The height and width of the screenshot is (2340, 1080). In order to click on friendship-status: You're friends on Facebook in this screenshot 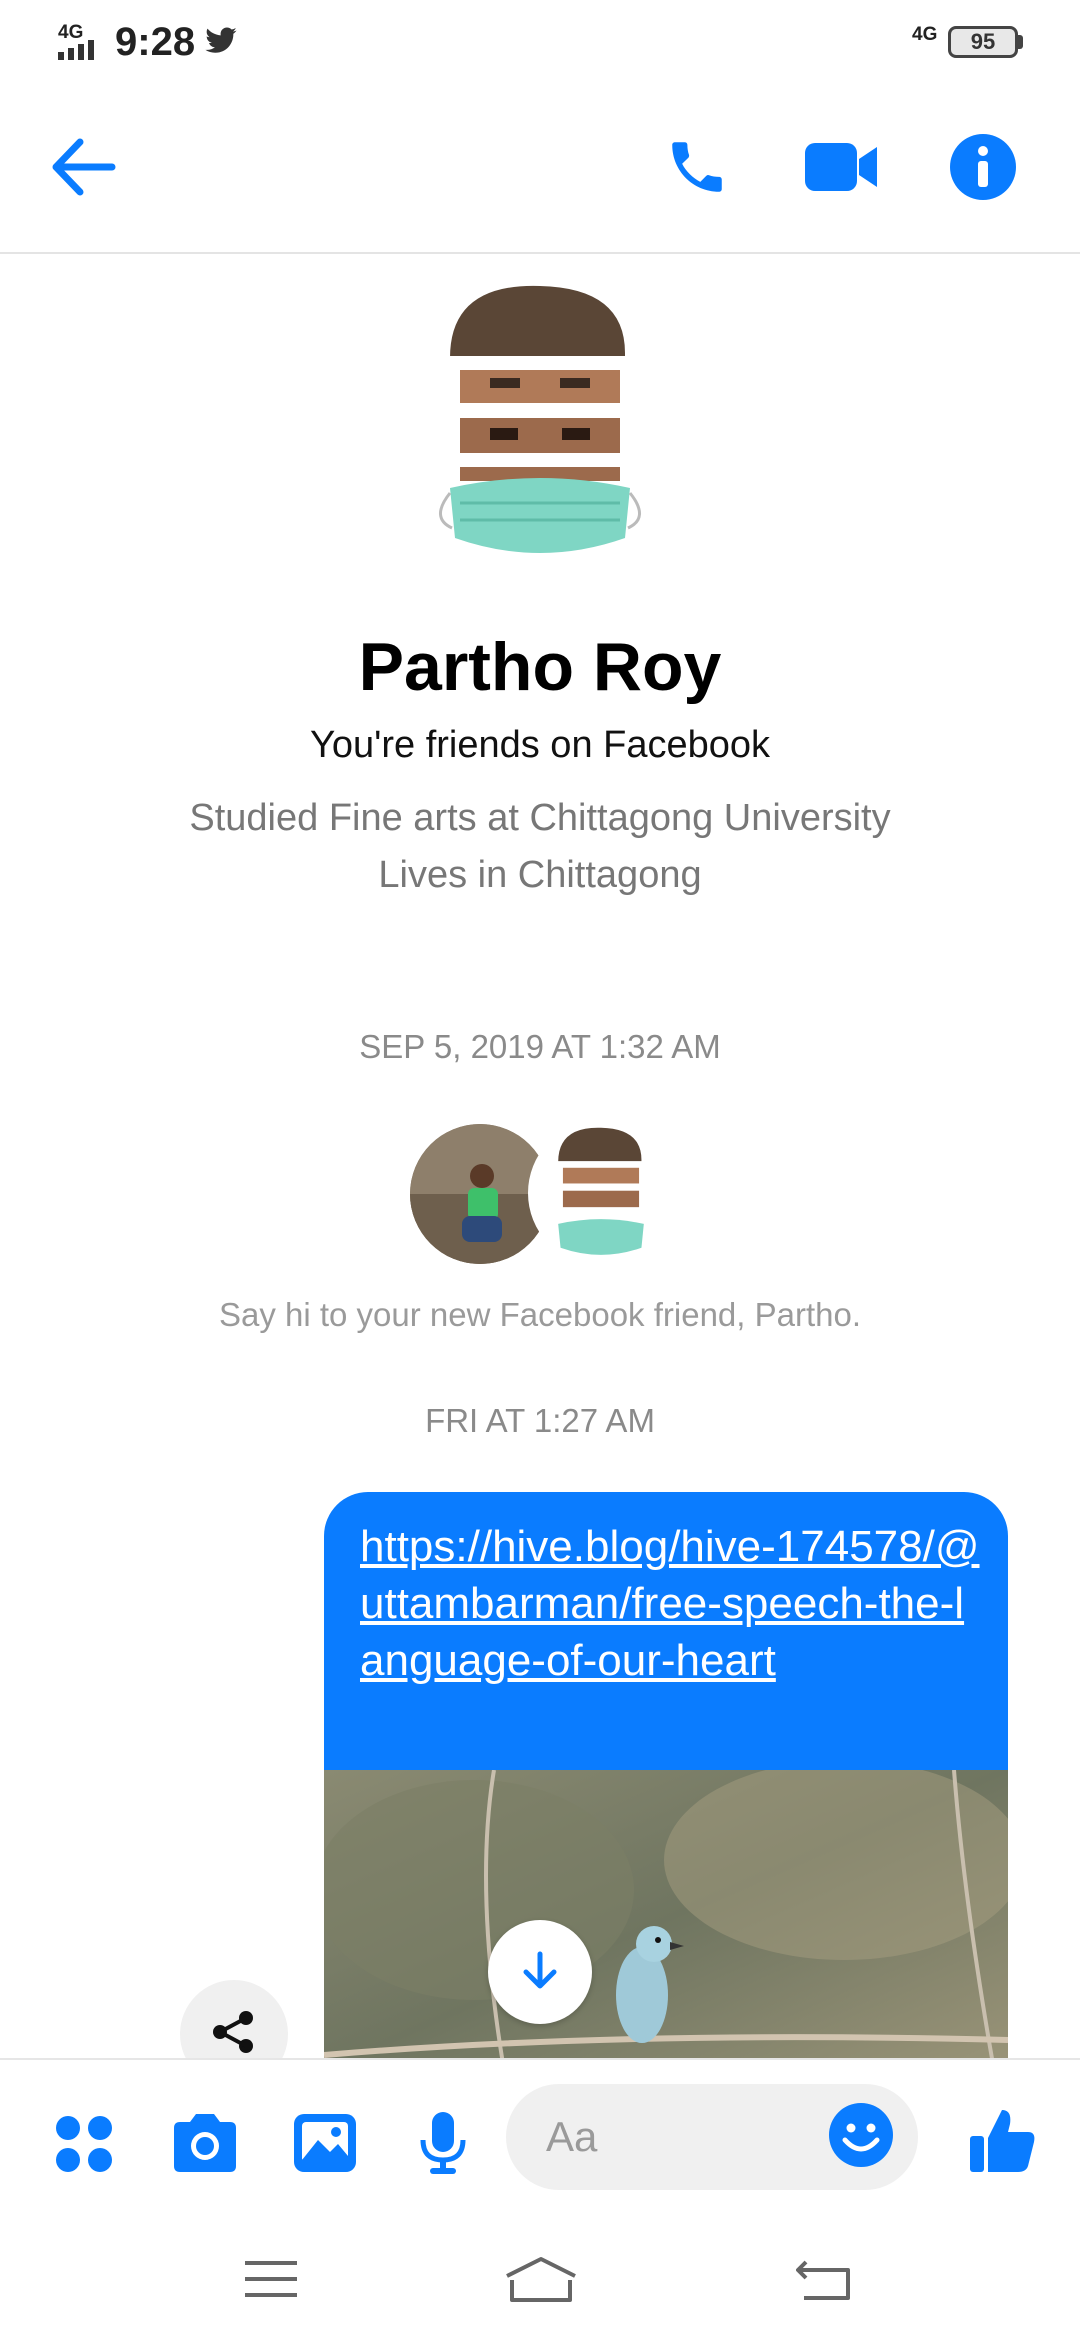, I will do `click(540, 745)`.